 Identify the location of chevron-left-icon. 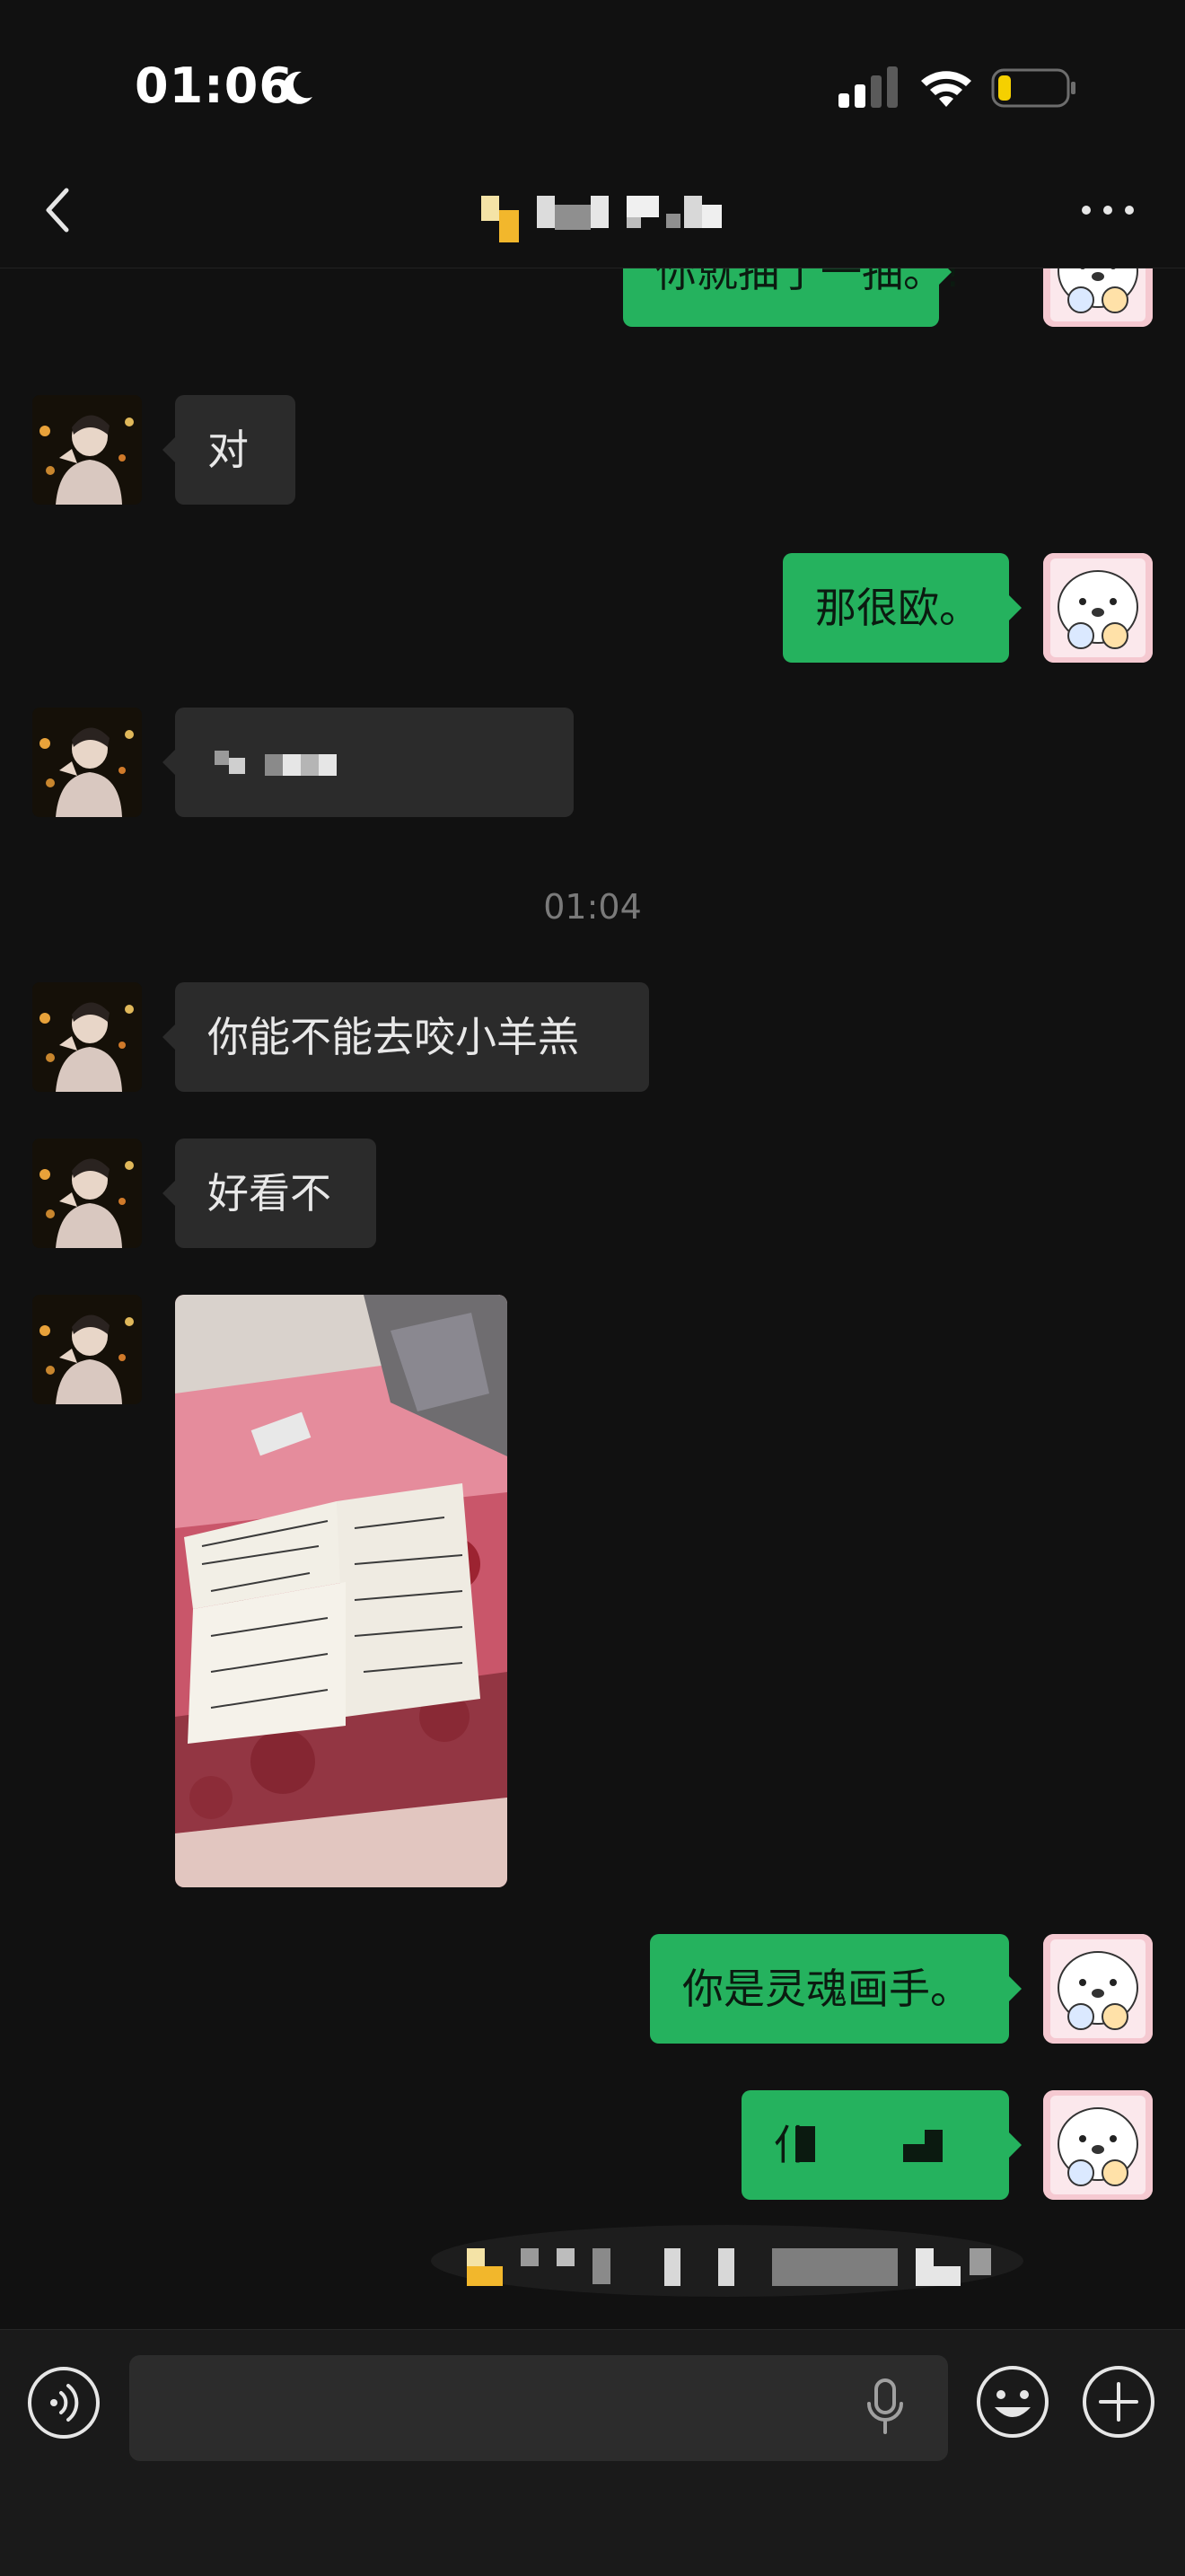
(57, 210).